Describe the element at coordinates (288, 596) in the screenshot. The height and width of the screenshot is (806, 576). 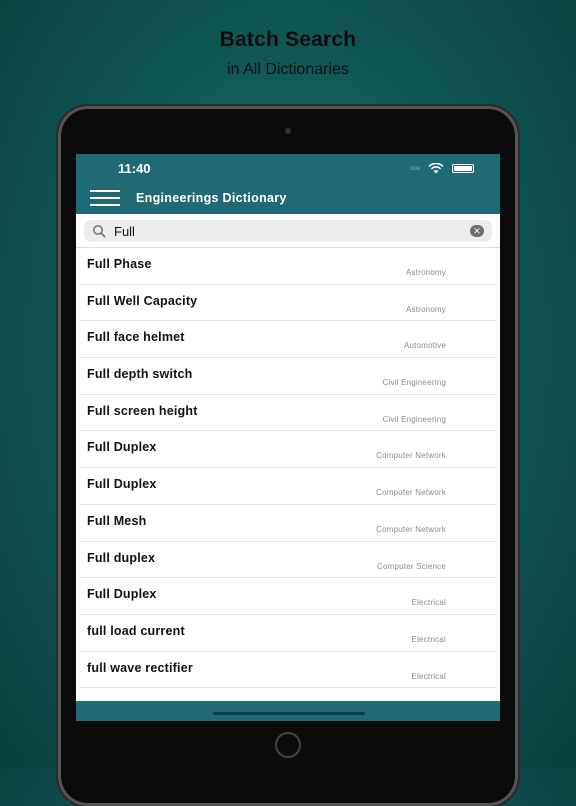
I see `list-item: Full Duplex Electrical` at that location.